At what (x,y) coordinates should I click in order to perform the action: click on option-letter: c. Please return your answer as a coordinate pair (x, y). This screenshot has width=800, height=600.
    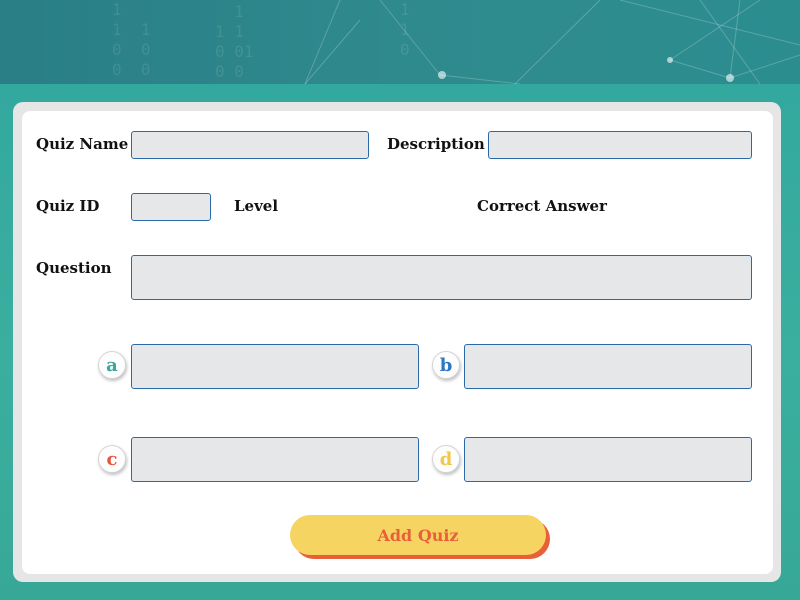
    Looking at the image, I should click on (112, 459).